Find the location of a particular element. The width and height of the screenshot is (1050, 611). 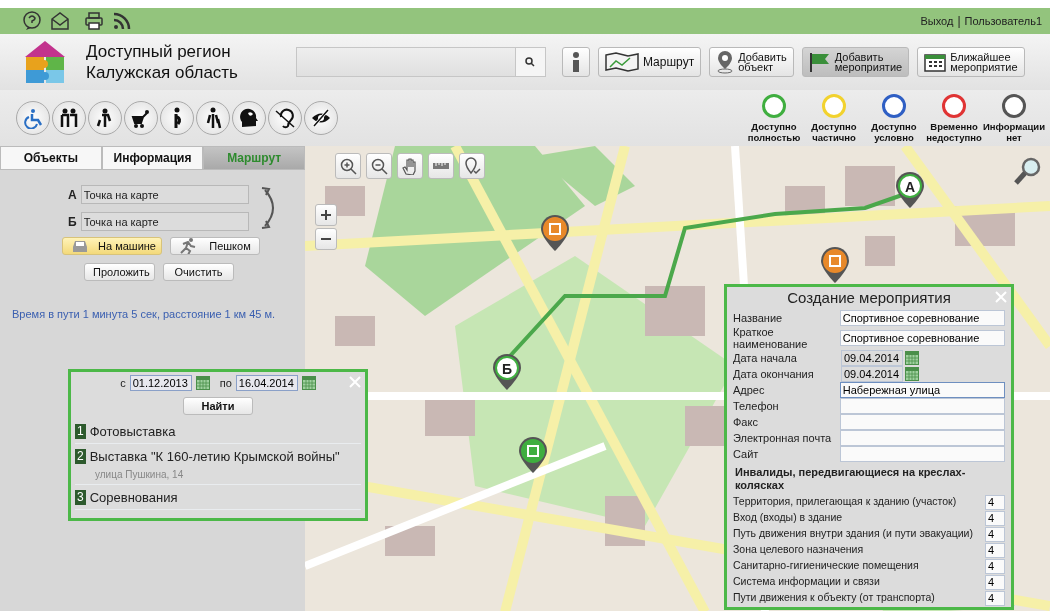

result-title: Фотовыставка is located at coordinates (132, 431).